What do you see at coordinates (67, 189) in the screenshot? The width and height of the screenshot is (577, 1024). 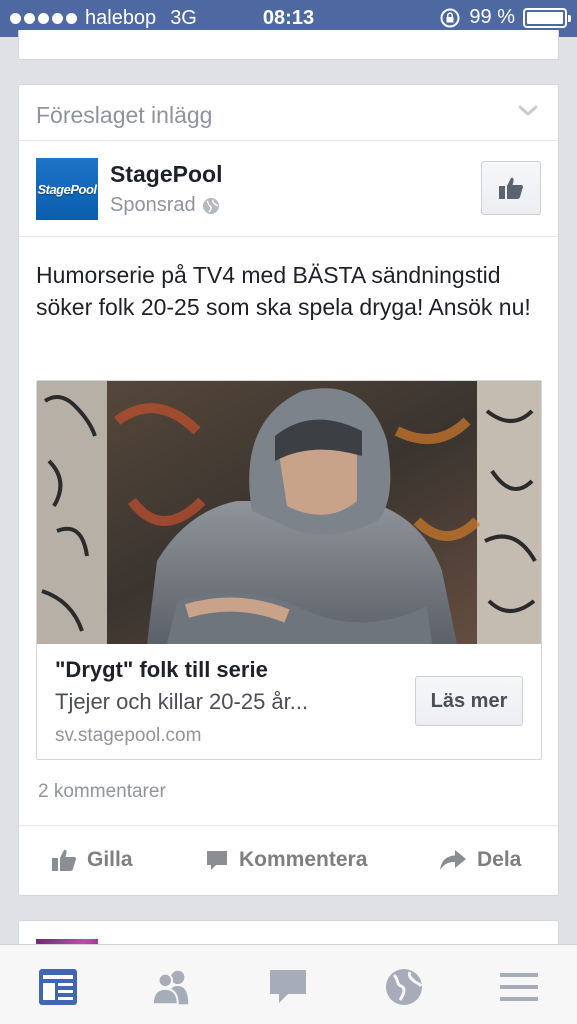 I see `page-logo: StagePool` at bounding box center [67, 189].